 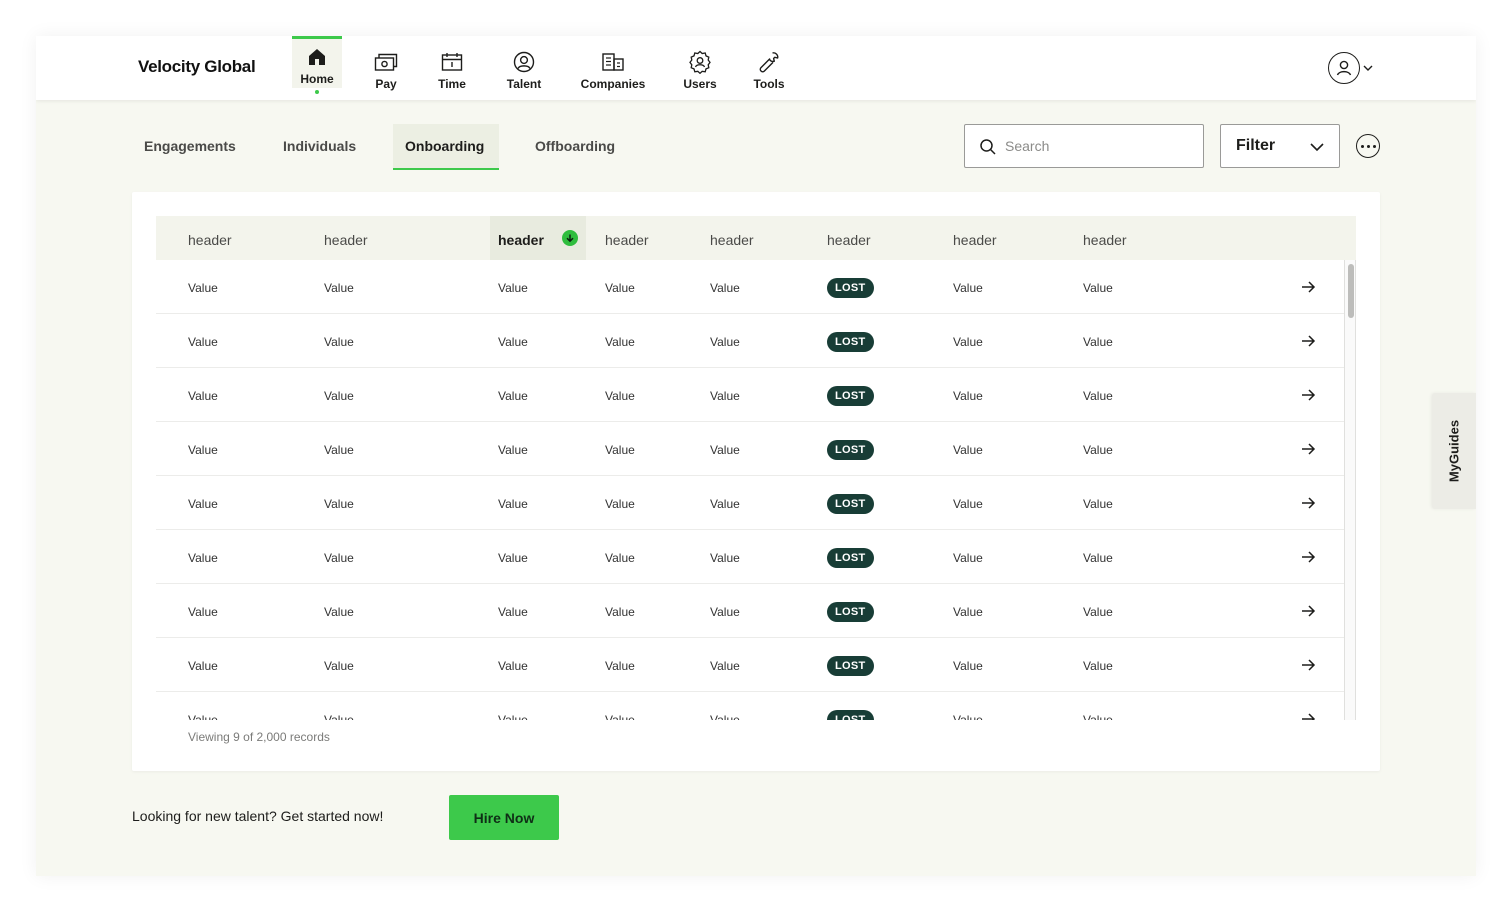 I want to click on column-header-sorted: header, so click(x=538, y=238).